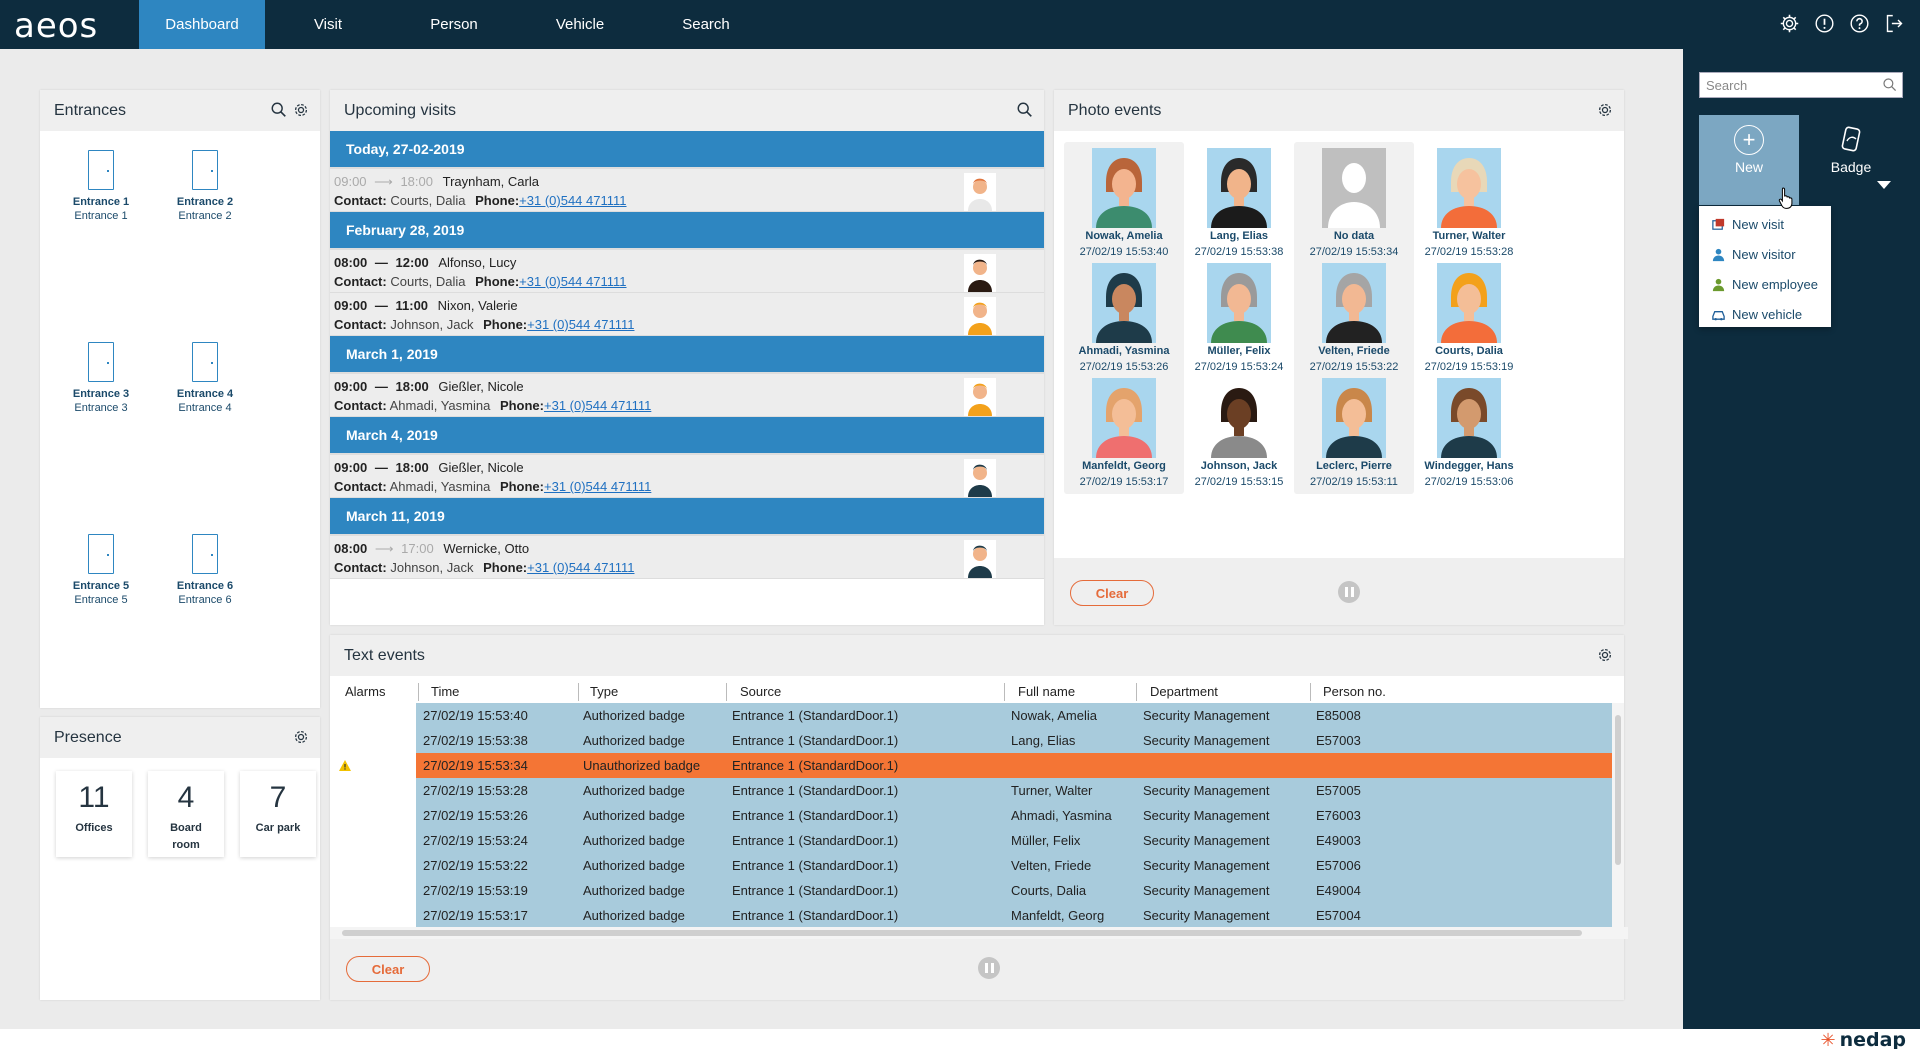 The image size is (1920, 1049). I want to click on cell-time: 27/02/19 15:53:24, so click(475, 840).